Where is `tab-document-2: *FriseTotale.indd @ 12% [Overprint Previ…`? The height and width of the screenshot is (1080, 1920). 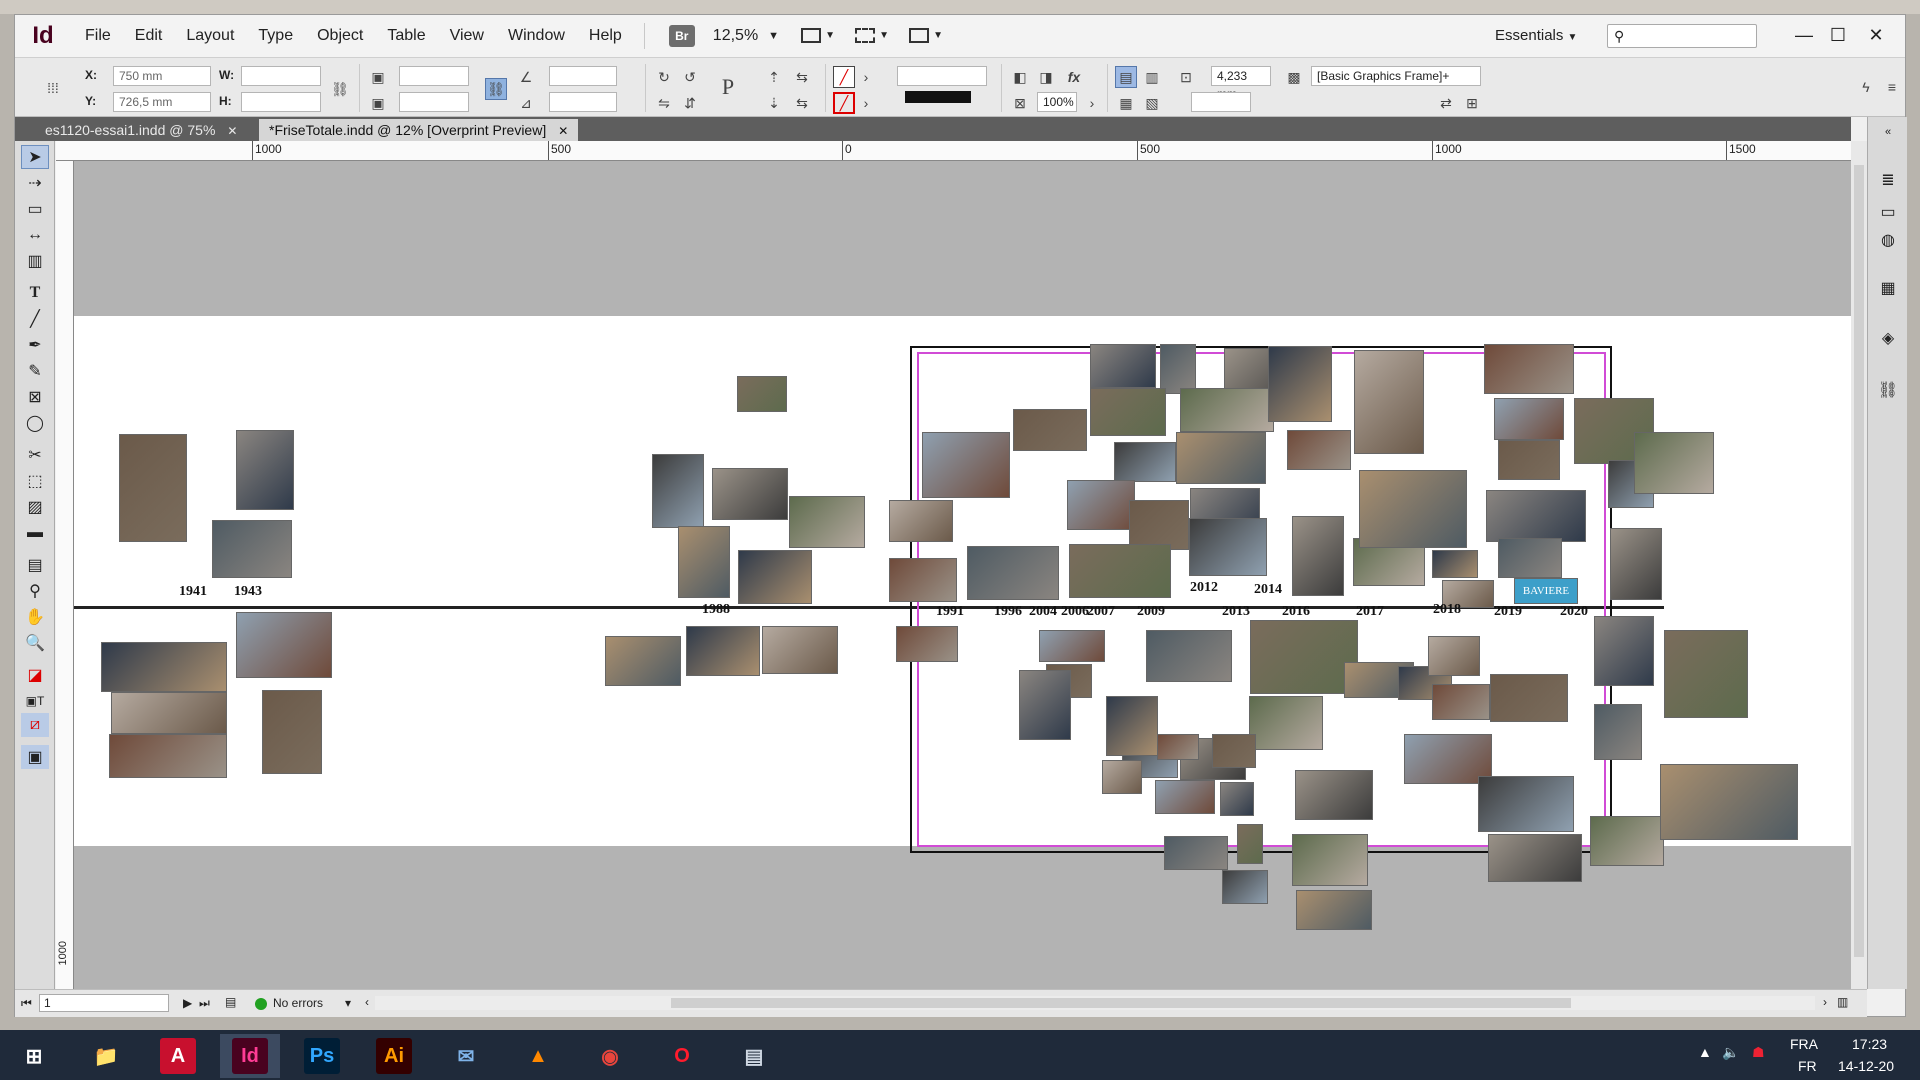 tab-document-2: *FriseTotale.indd @ 12% [Overprint Previ… is located at coordinates (419, 130).